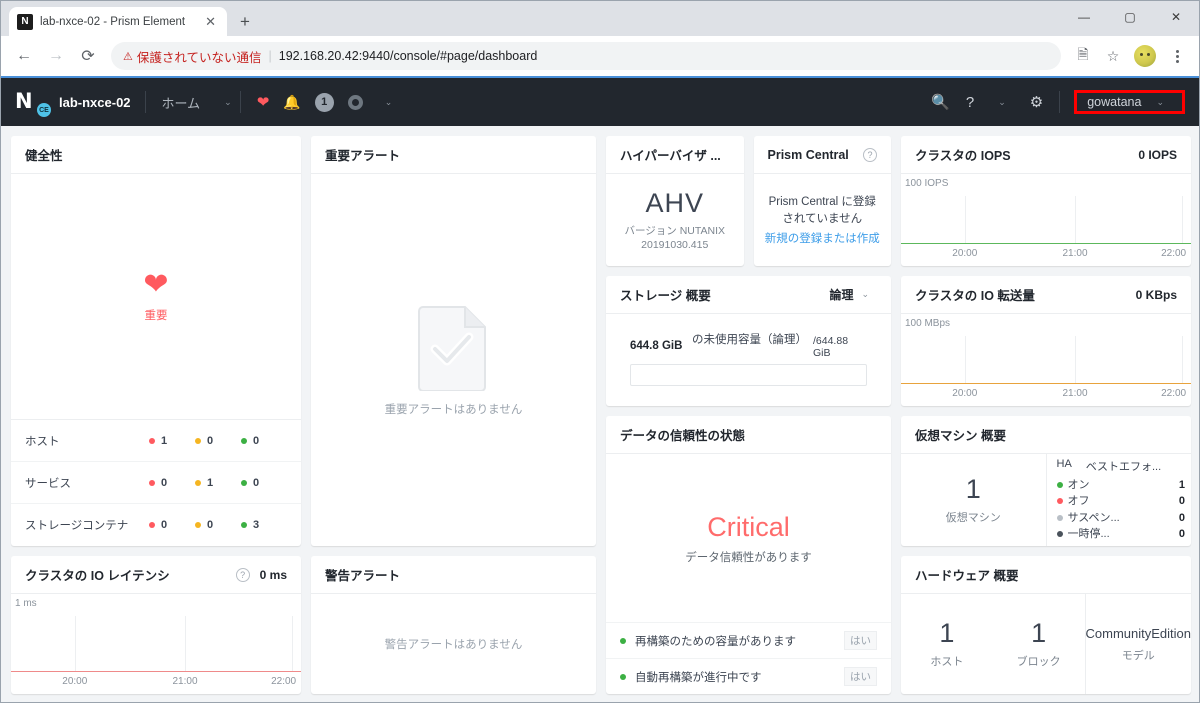 The height and width of the screenshot is (703, 1200). What do you see at coordinates (748, 538) in the screenshot?
I see `resiliency-status-block: Critical データ信頼性があります` at bounding box center [748, 538].